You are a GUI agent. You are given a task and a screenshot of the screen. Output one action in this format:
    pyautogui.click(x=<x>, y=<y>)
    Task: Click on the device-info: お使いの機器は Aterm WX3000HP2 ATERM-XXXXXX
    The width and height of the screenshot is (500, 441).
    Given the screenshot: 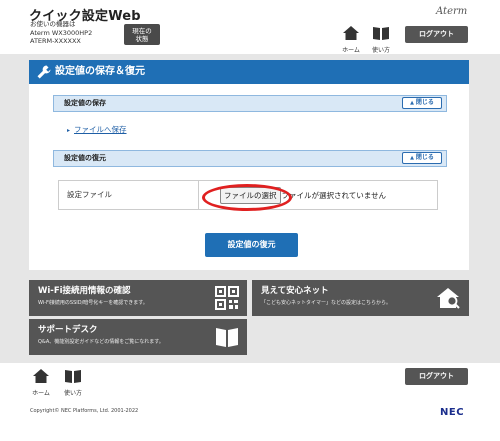 What is the action you would take?
    pyautogui.click(x=61, y=33)
    